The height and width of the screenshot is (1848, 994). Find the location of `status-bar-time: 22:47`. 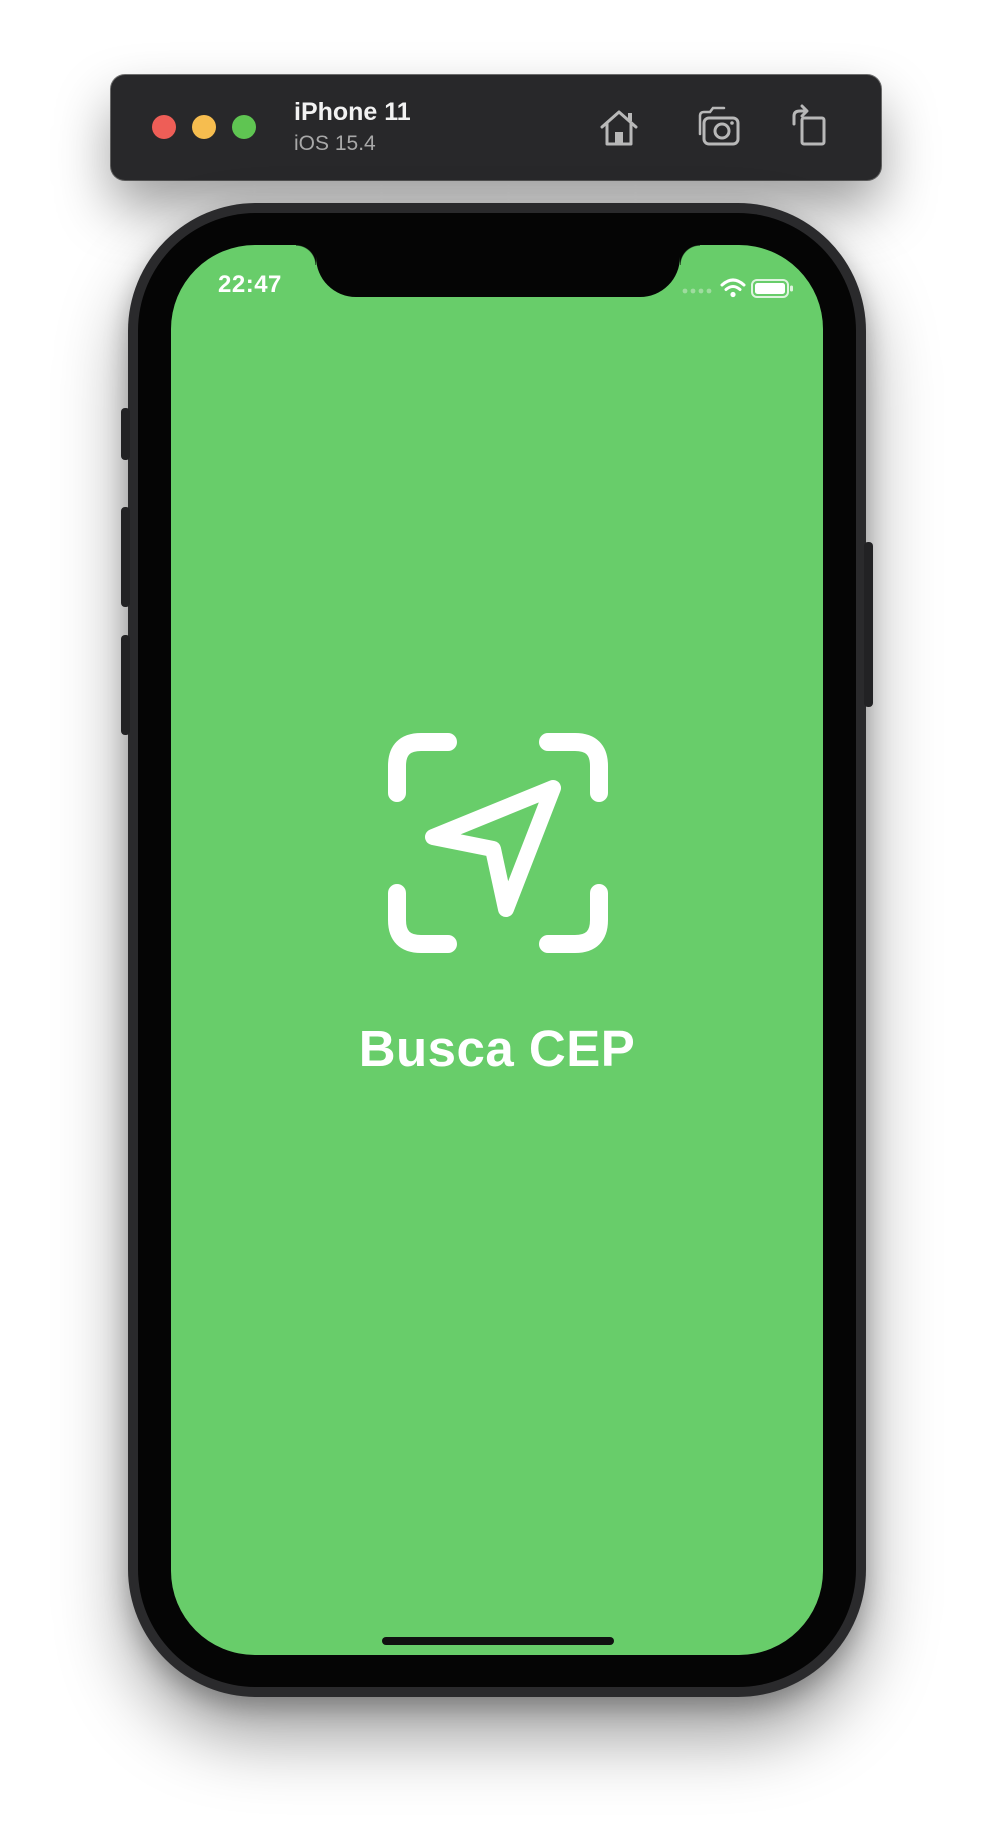

status-bar-time: 22:47 is located at coordinates (250, 284).